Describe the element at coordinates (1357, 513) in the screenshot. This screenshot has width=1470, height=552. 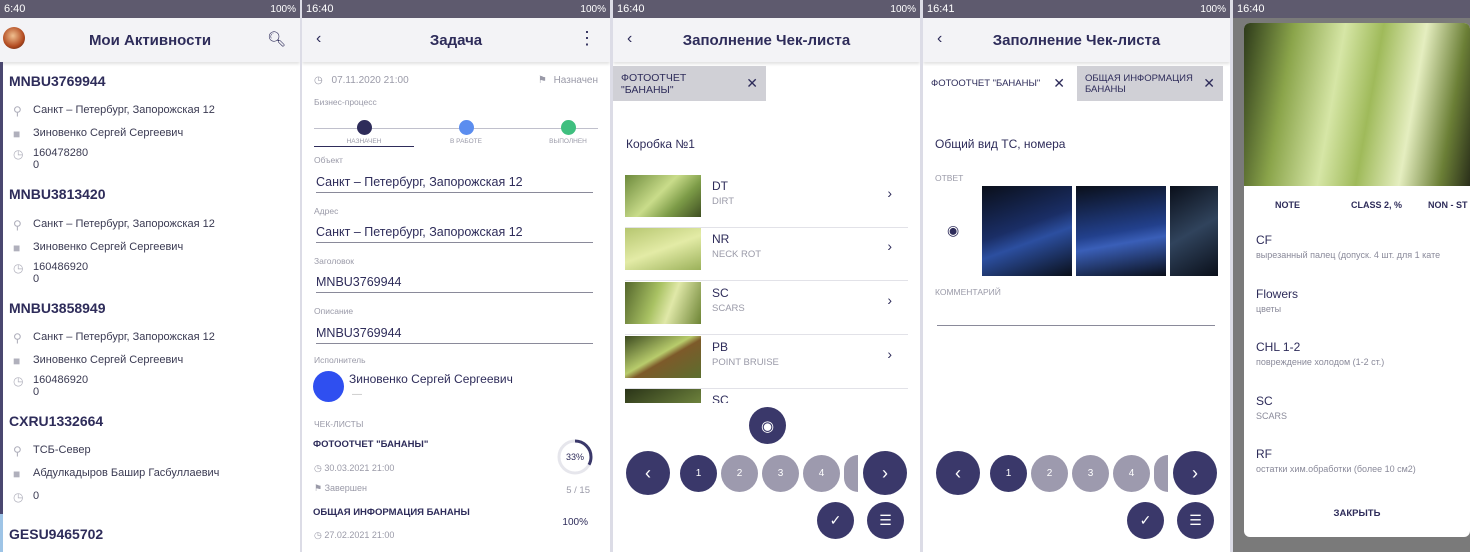
I see `close-button: ЗАКРЫТЬ` at that location.